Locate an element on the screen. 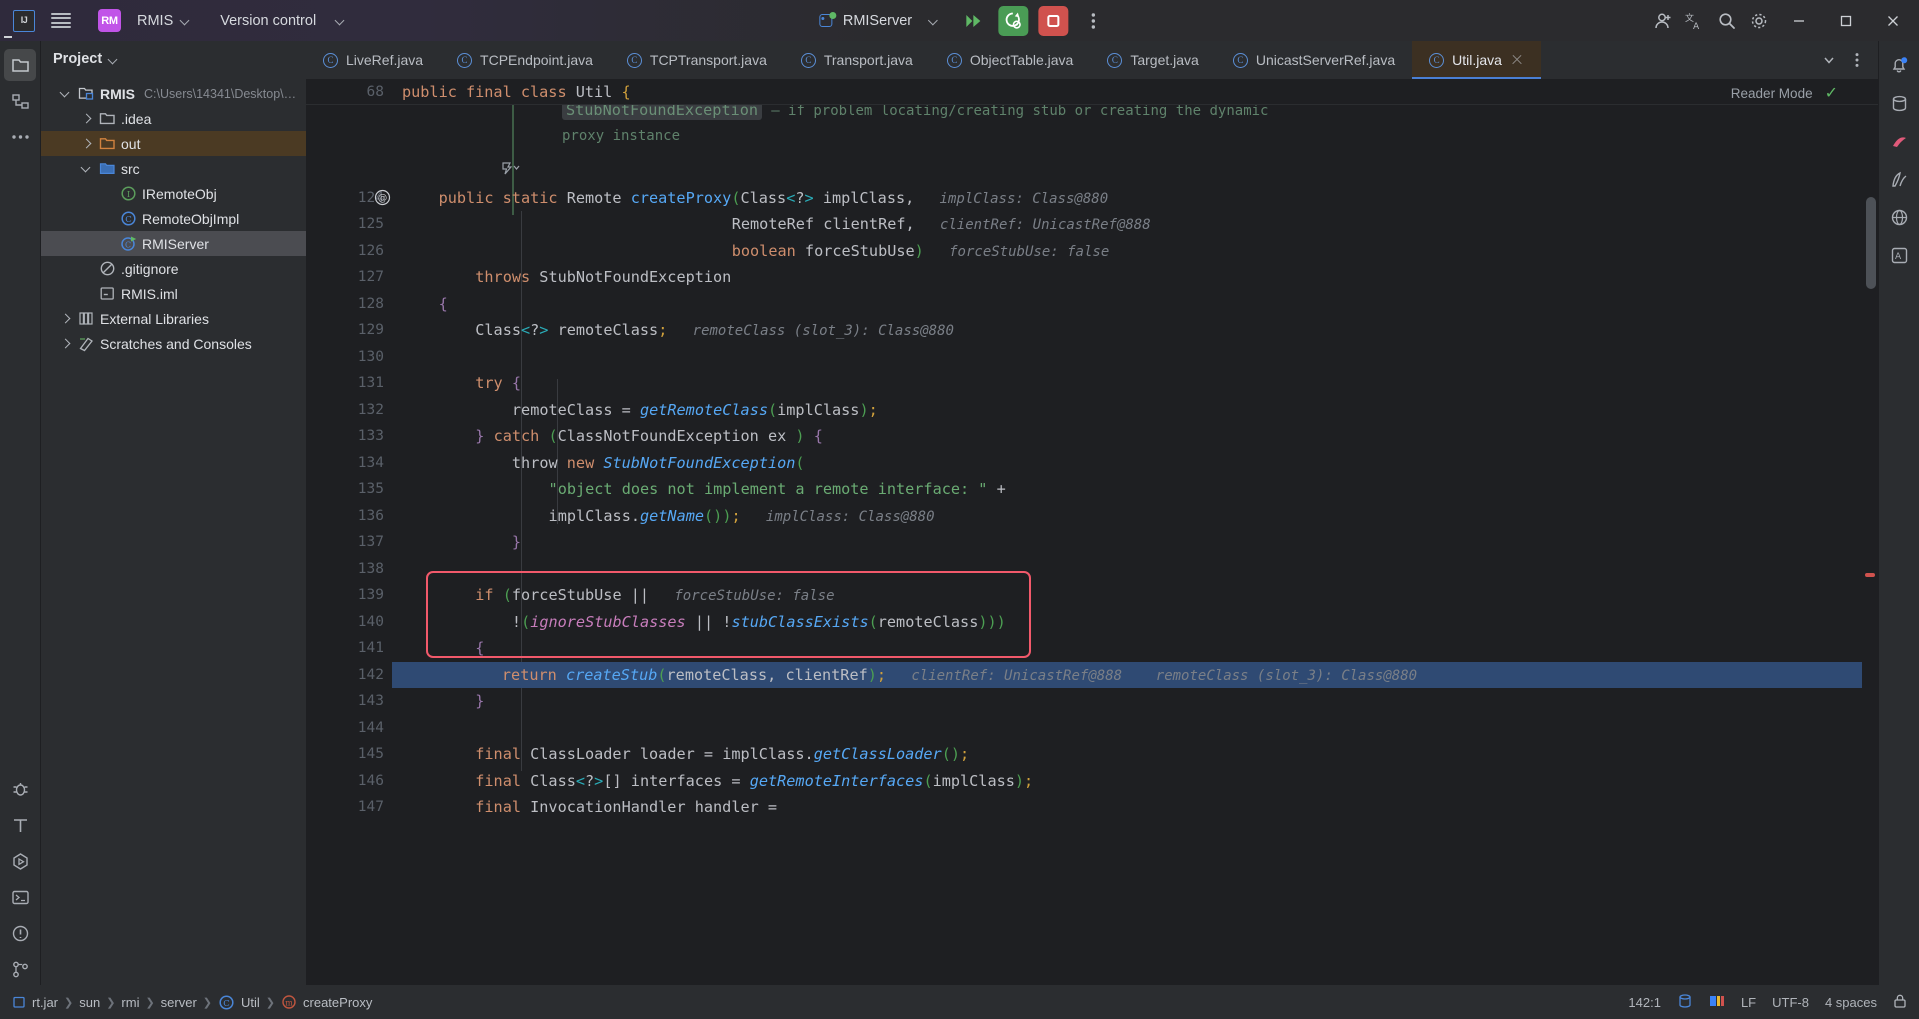 The height and width of the screenshot is (1019, 1919). close-tab-icon is located at coordinates (1517, 60).